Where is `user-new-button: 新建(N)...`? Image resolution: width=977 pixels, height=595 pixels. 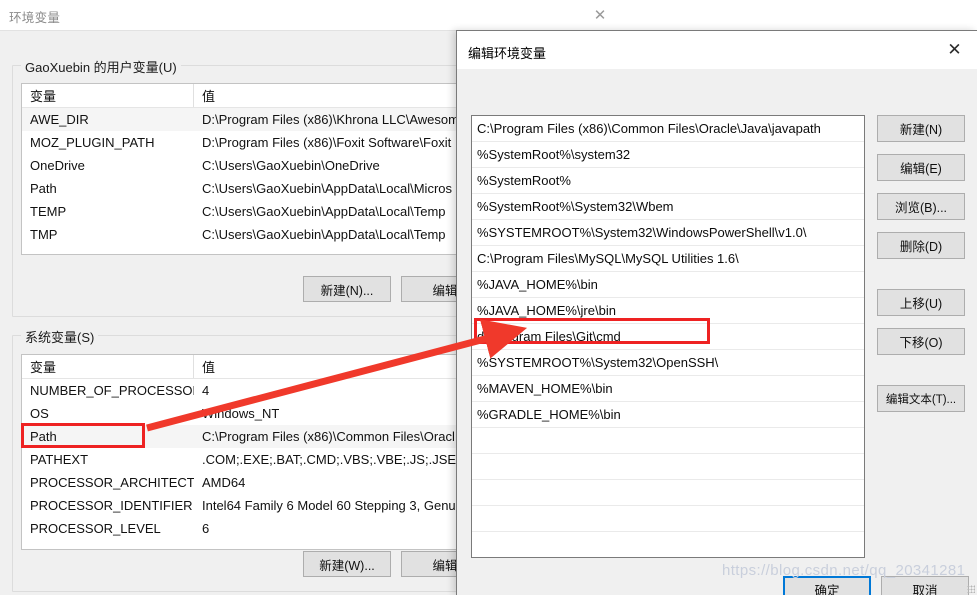
user-new-button: 新建(N)... is located at coordinates (347, 289).